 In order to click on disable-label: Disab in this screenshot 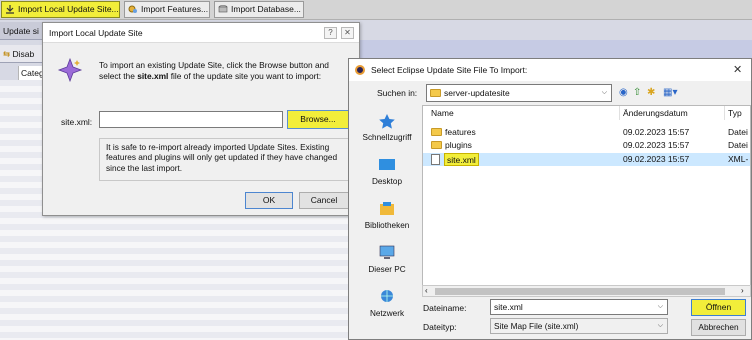, I will do `click(23, 54)`.